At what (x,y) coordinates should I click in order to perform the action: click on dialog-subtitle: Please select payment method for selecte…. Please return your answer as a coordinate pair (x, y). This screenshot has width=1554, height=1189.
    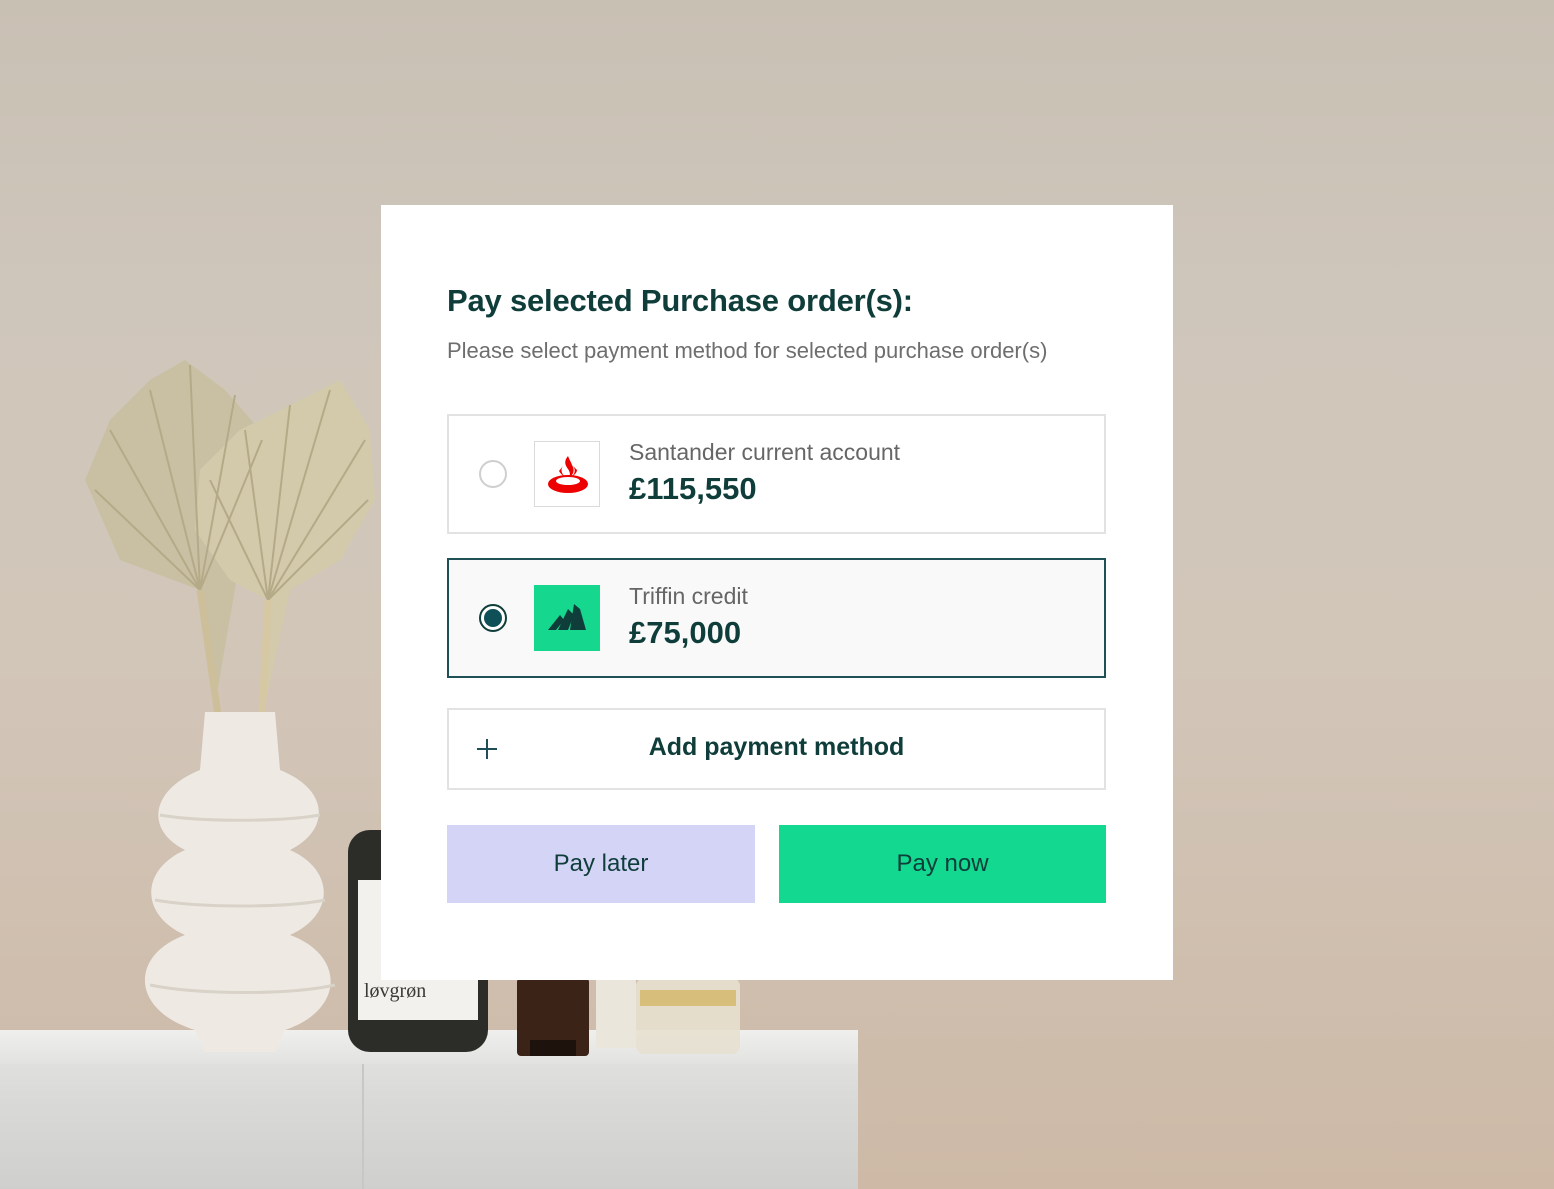
    Looking at the image, I should click on (747, 350).